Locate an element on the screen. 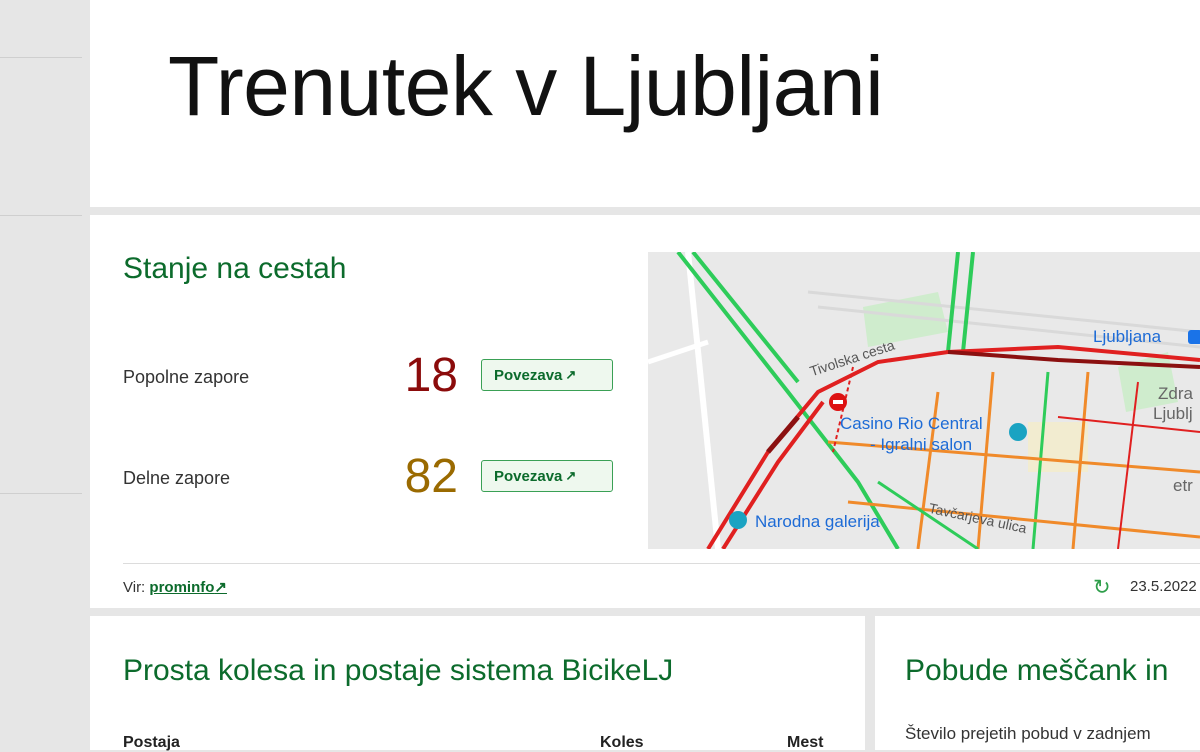  refresh-icon: ↻ is located at coordinates (1102, 587).